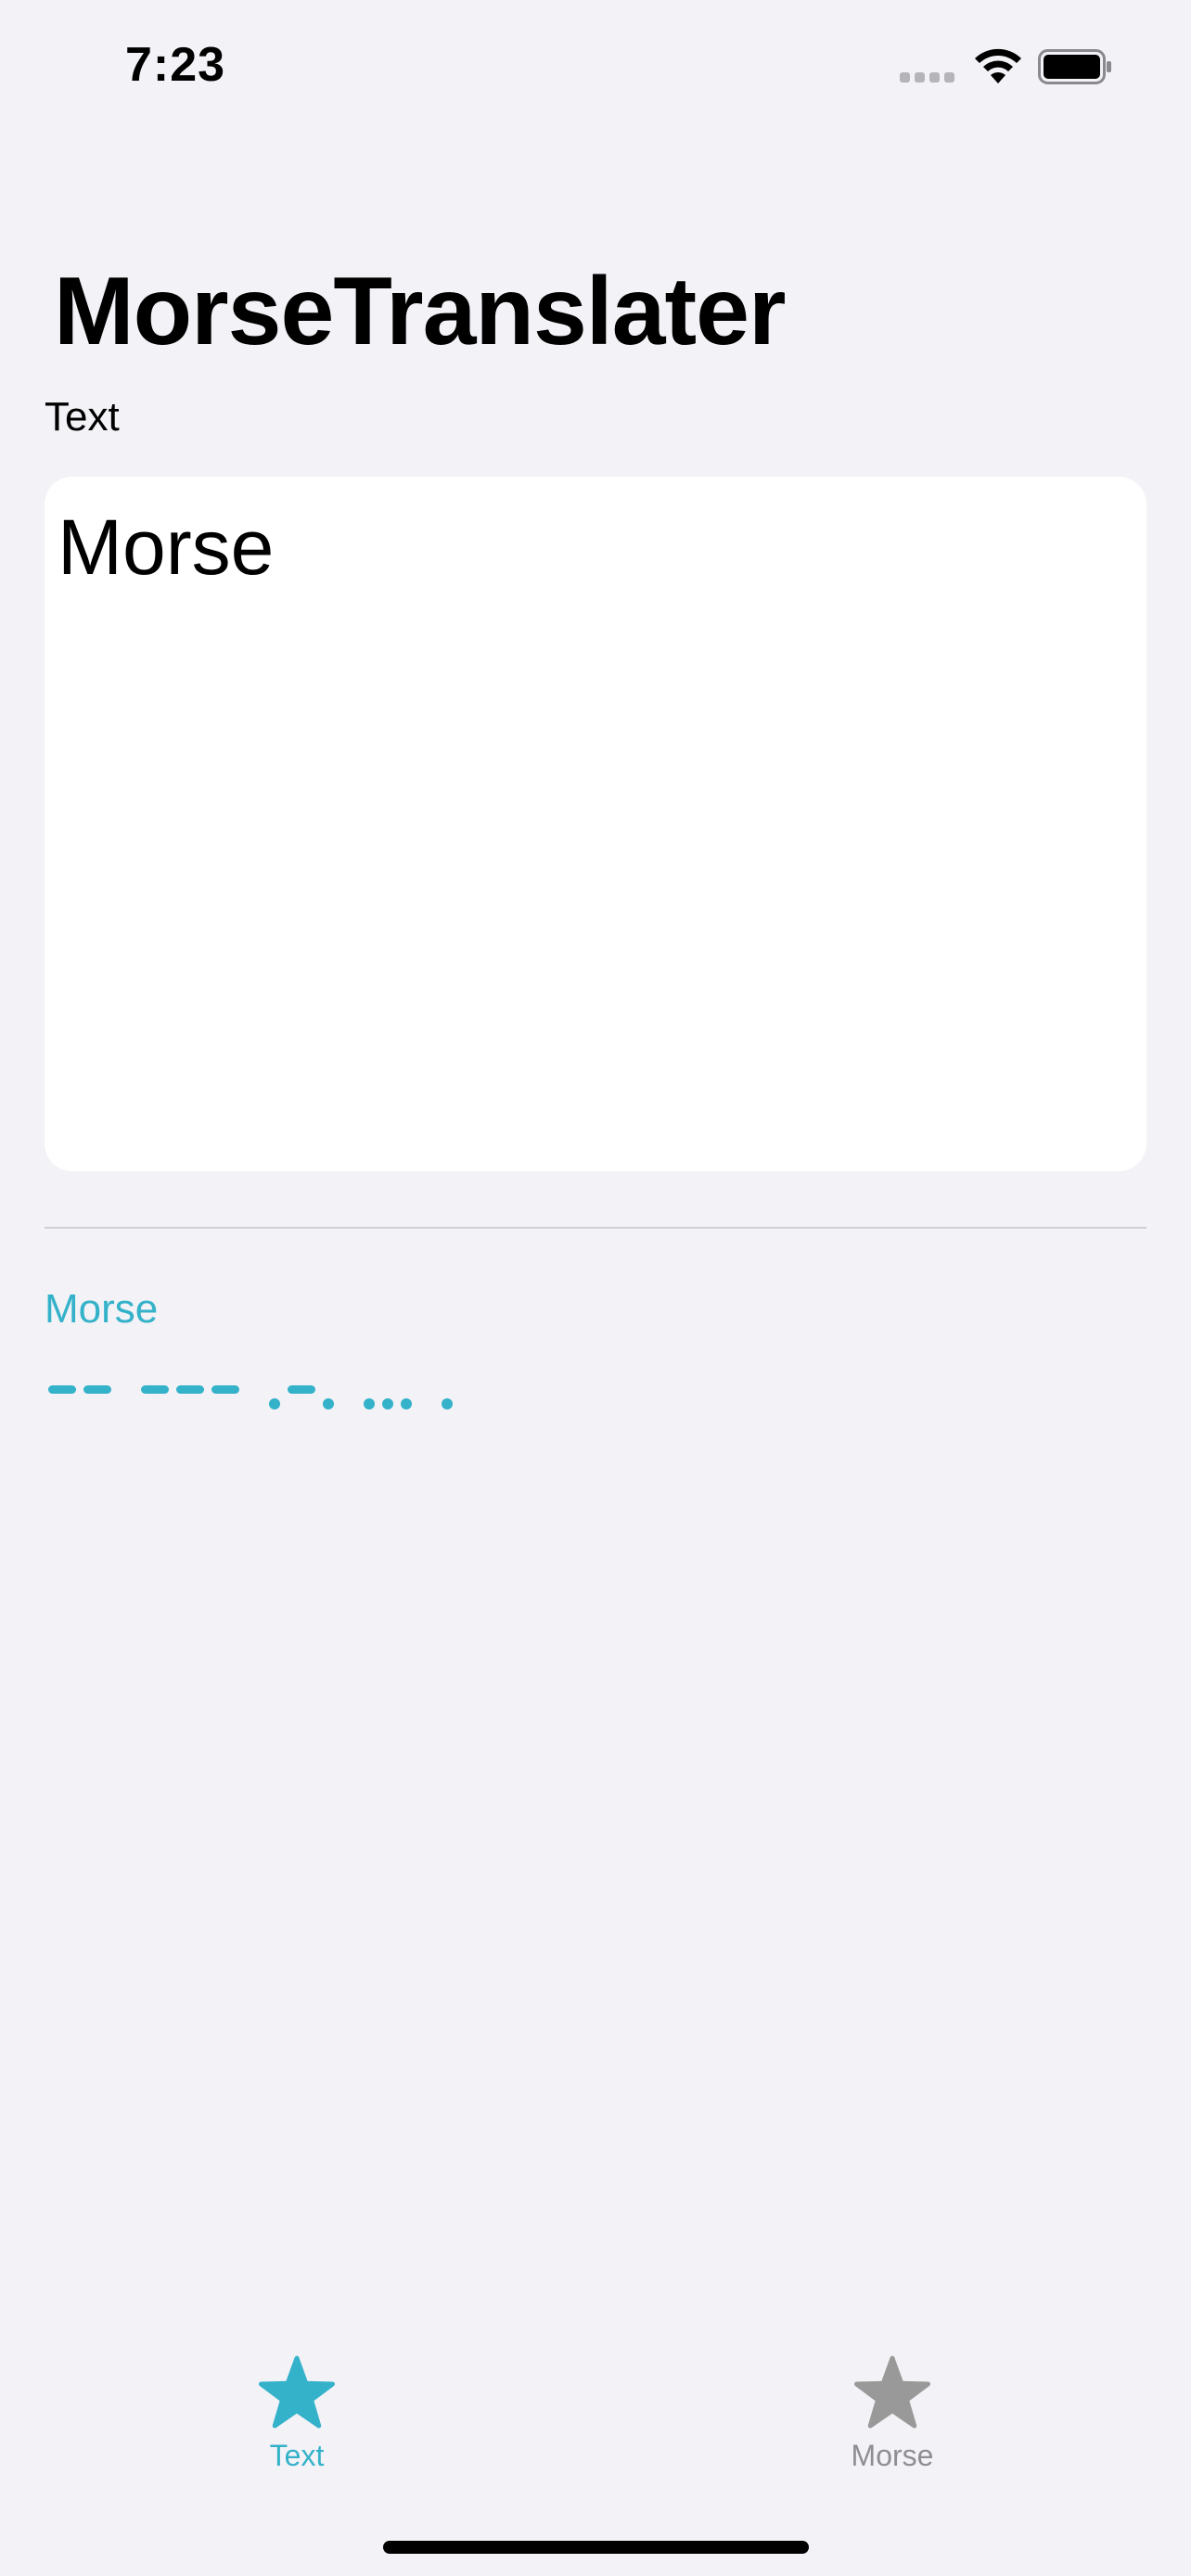  Describe the element at coordinates (250, 1397) in the screenshot. I see `morse-output: -- --- .-. ... .` at that location.